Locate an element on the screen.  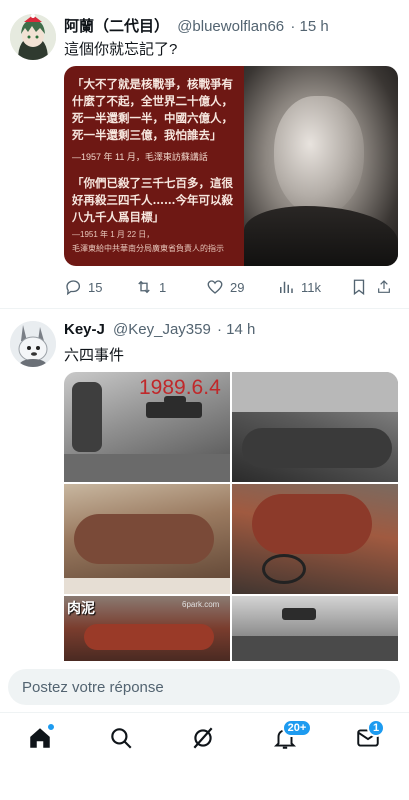
nav-notifications: 20+ is located at coordinates (292, 736).